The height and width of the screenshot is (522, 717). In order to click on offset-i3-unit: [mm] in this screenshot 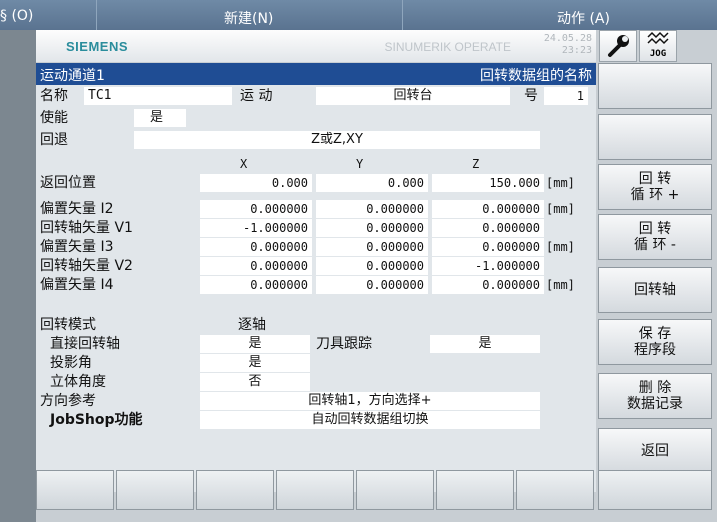, I will do `click(560, 247)`.